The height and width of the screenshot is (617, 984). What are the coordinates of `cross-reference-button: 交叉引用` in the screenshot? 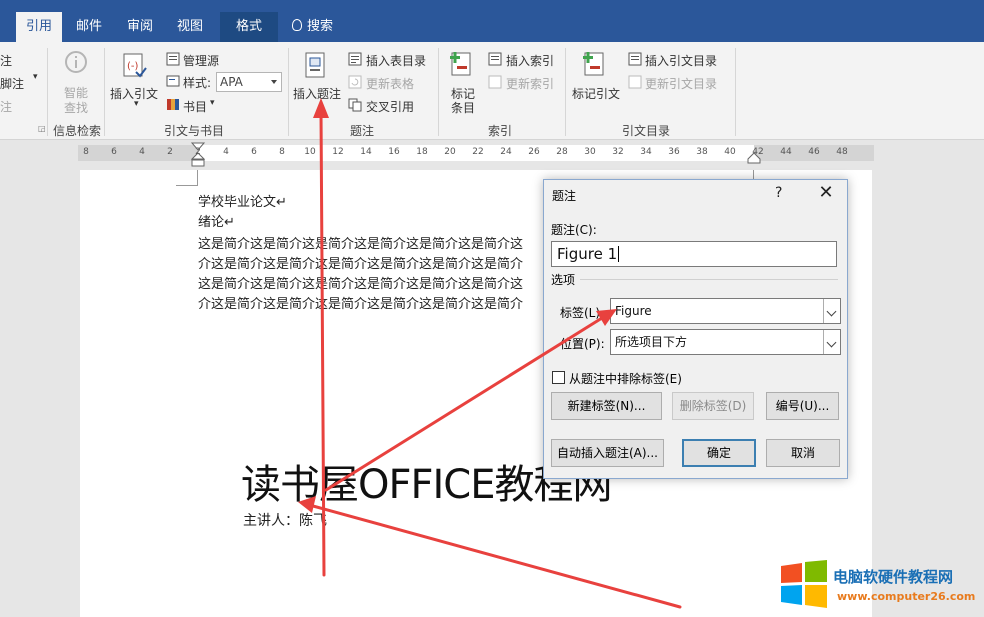 It's located at (390, 106).